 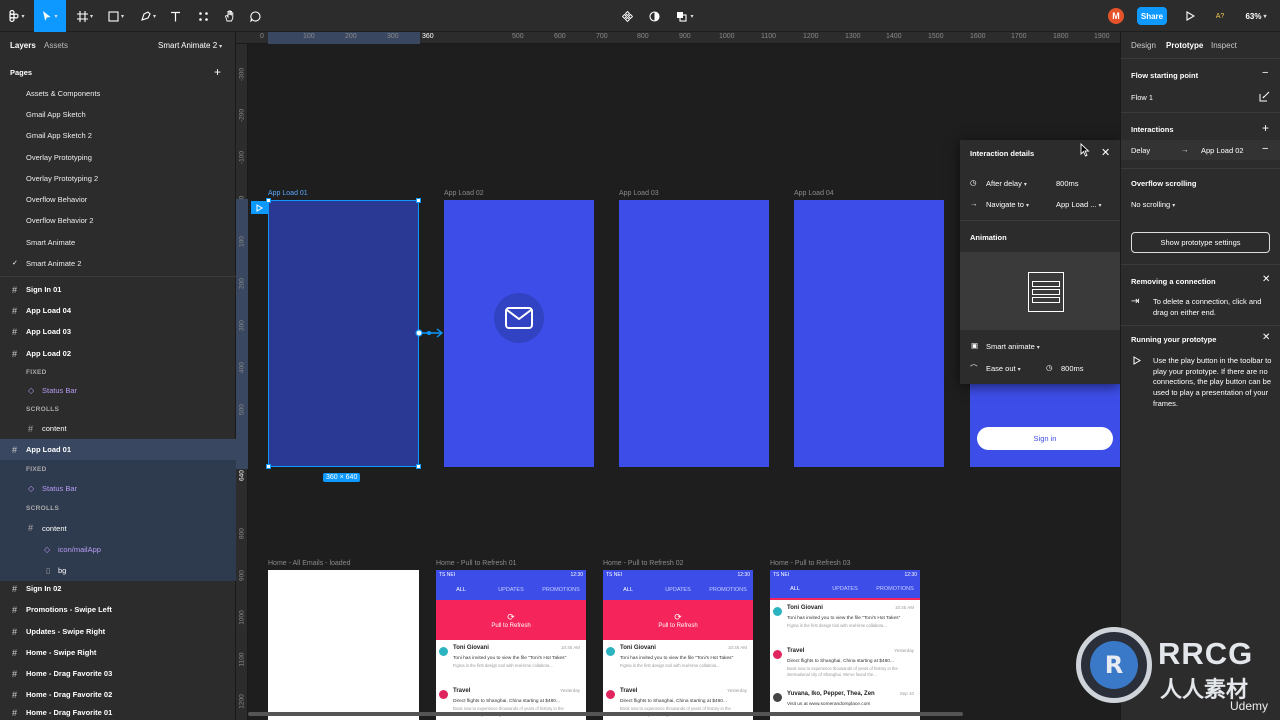 I want to click on layer-sign-in-01: # Sign In 01, so click(x=118, y=289).